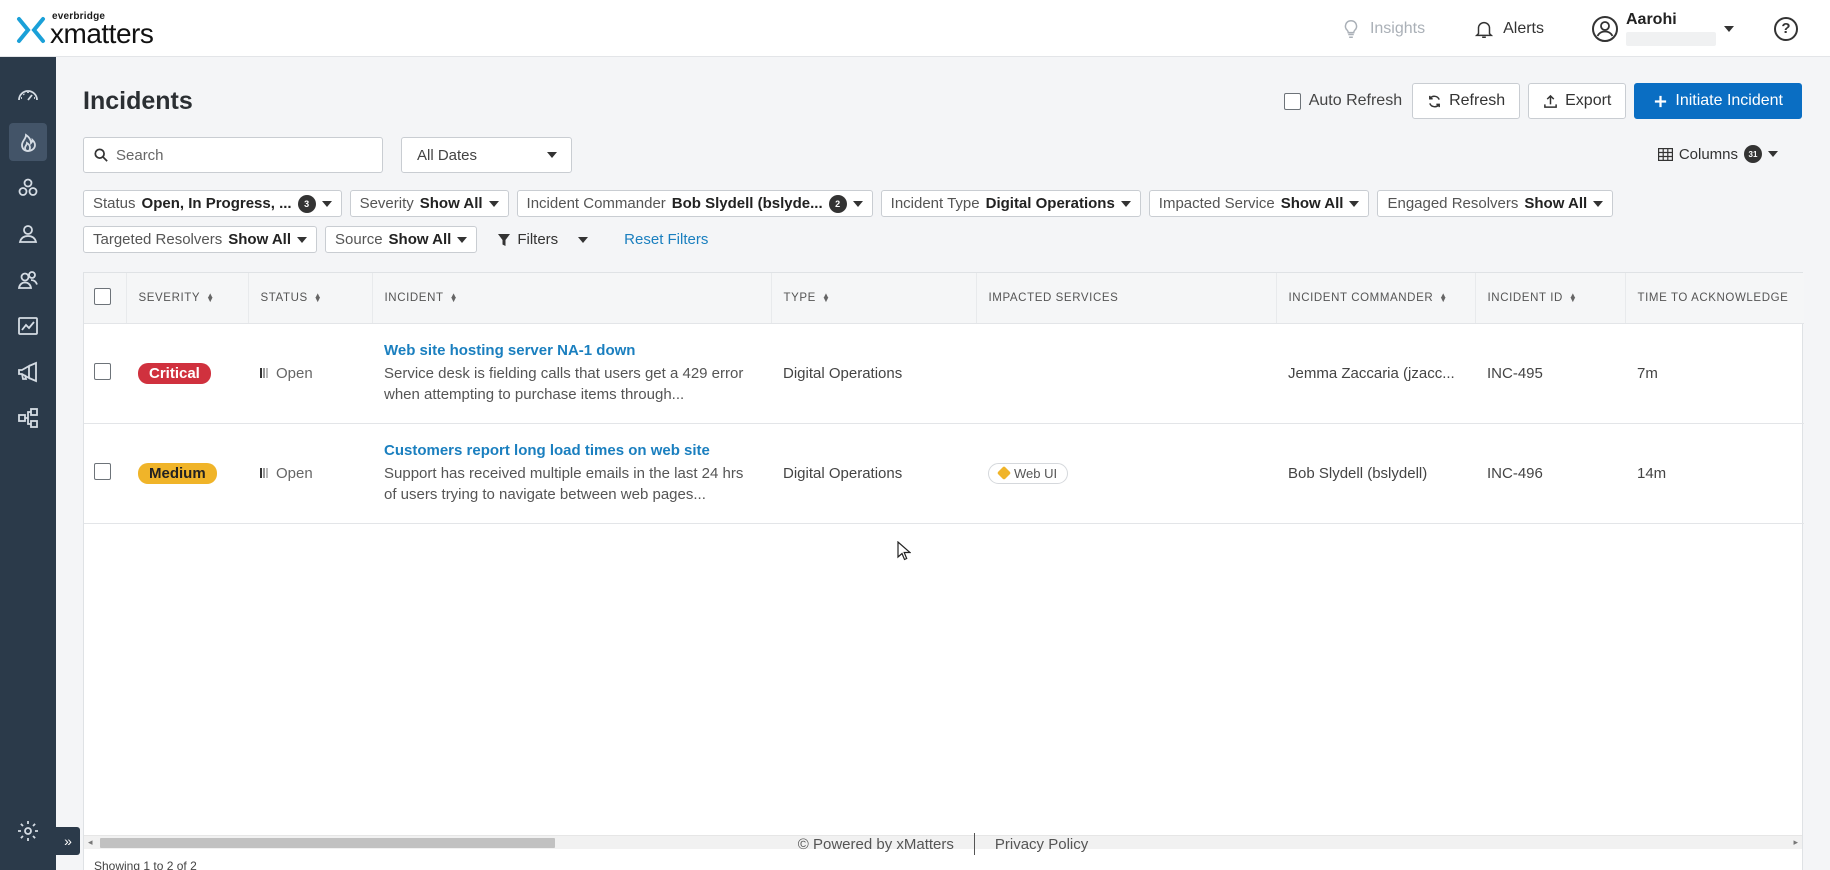 Image resolution: width=1830 pixels, height=870 pixels. I want to click on column-header-incident-commander: INCIDENT COMMANDER ▲ ▼, so click(1376, 298).